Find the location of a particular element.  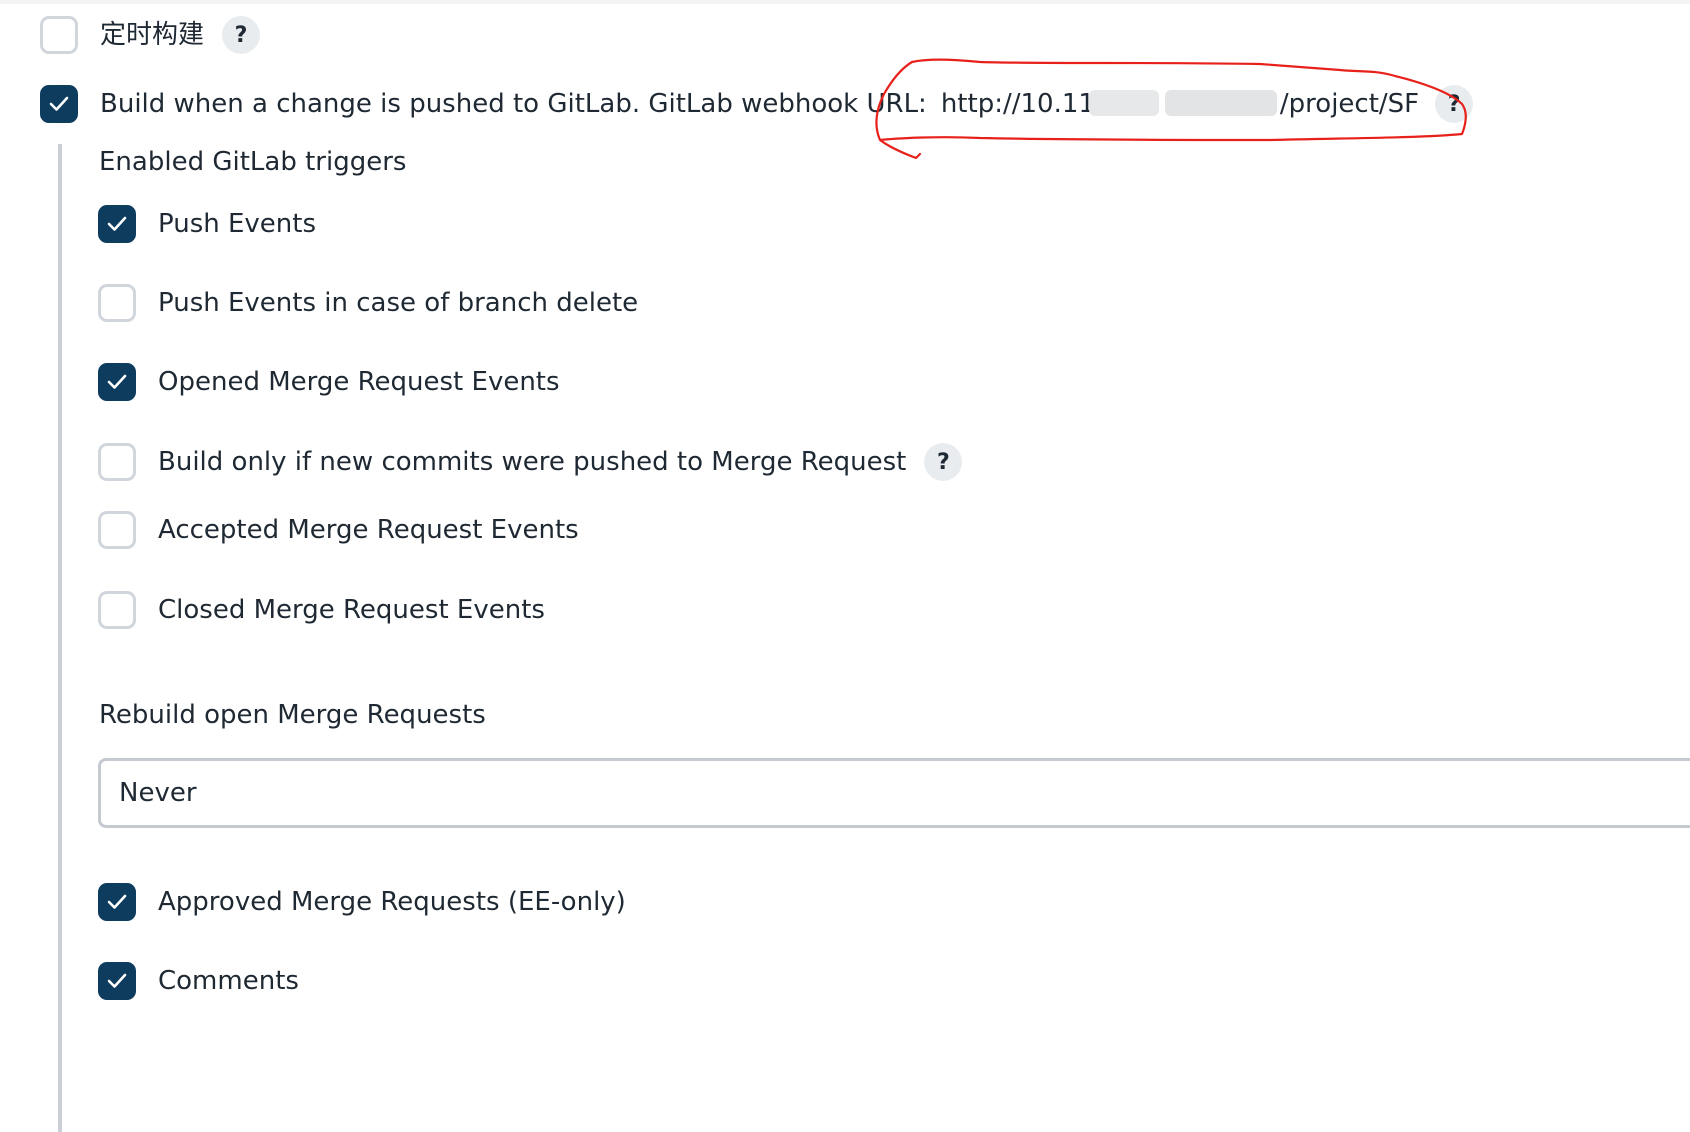

scheduled-build-label: 定时构建 is located at coordinates (152, 35).